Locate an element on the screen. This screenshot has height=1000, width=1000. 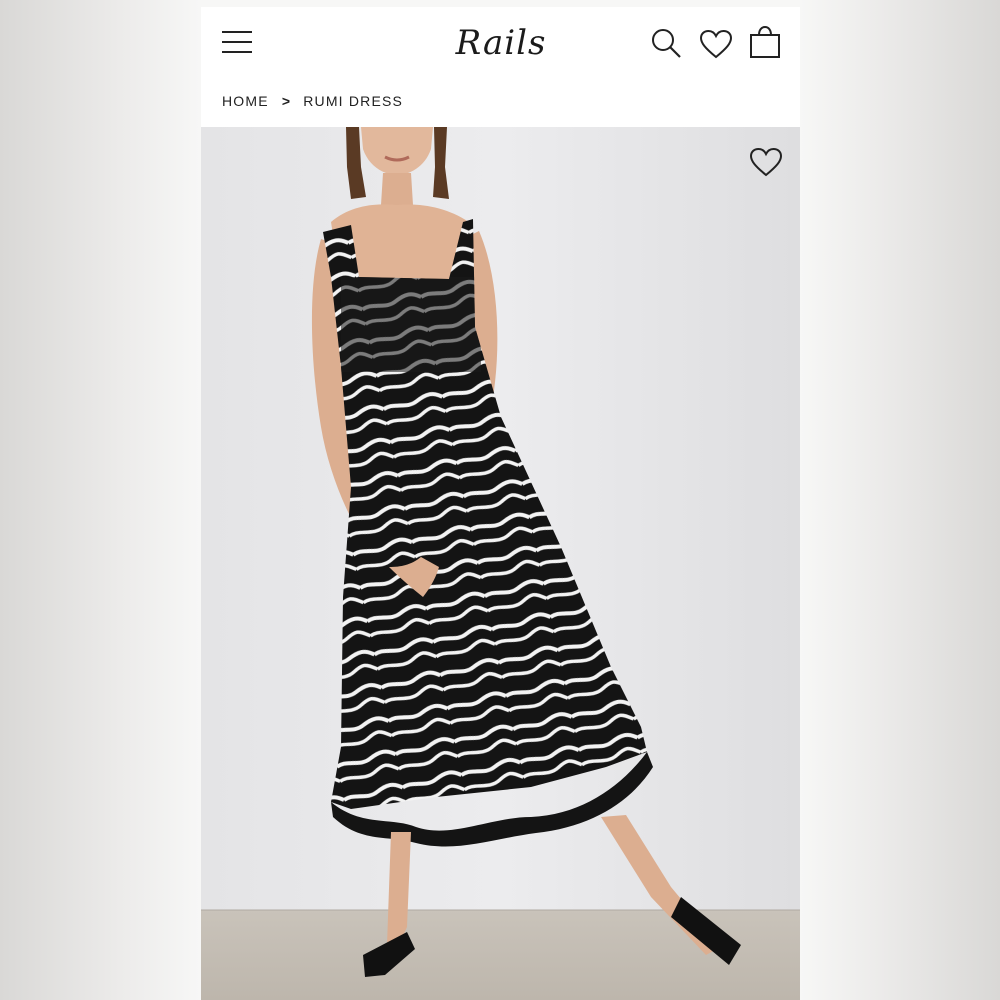
product-wishlist-button is located at coordinates (766, 162).